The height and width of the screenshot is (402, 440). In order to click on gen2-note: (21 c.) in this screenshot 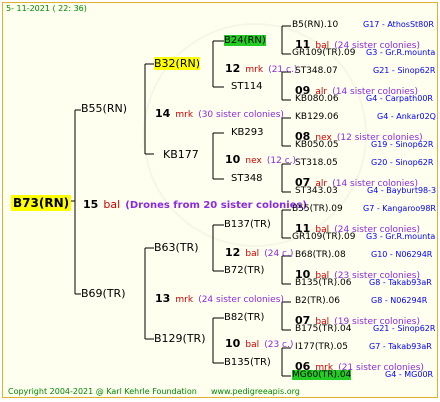, I will do `click(283, 70)`.